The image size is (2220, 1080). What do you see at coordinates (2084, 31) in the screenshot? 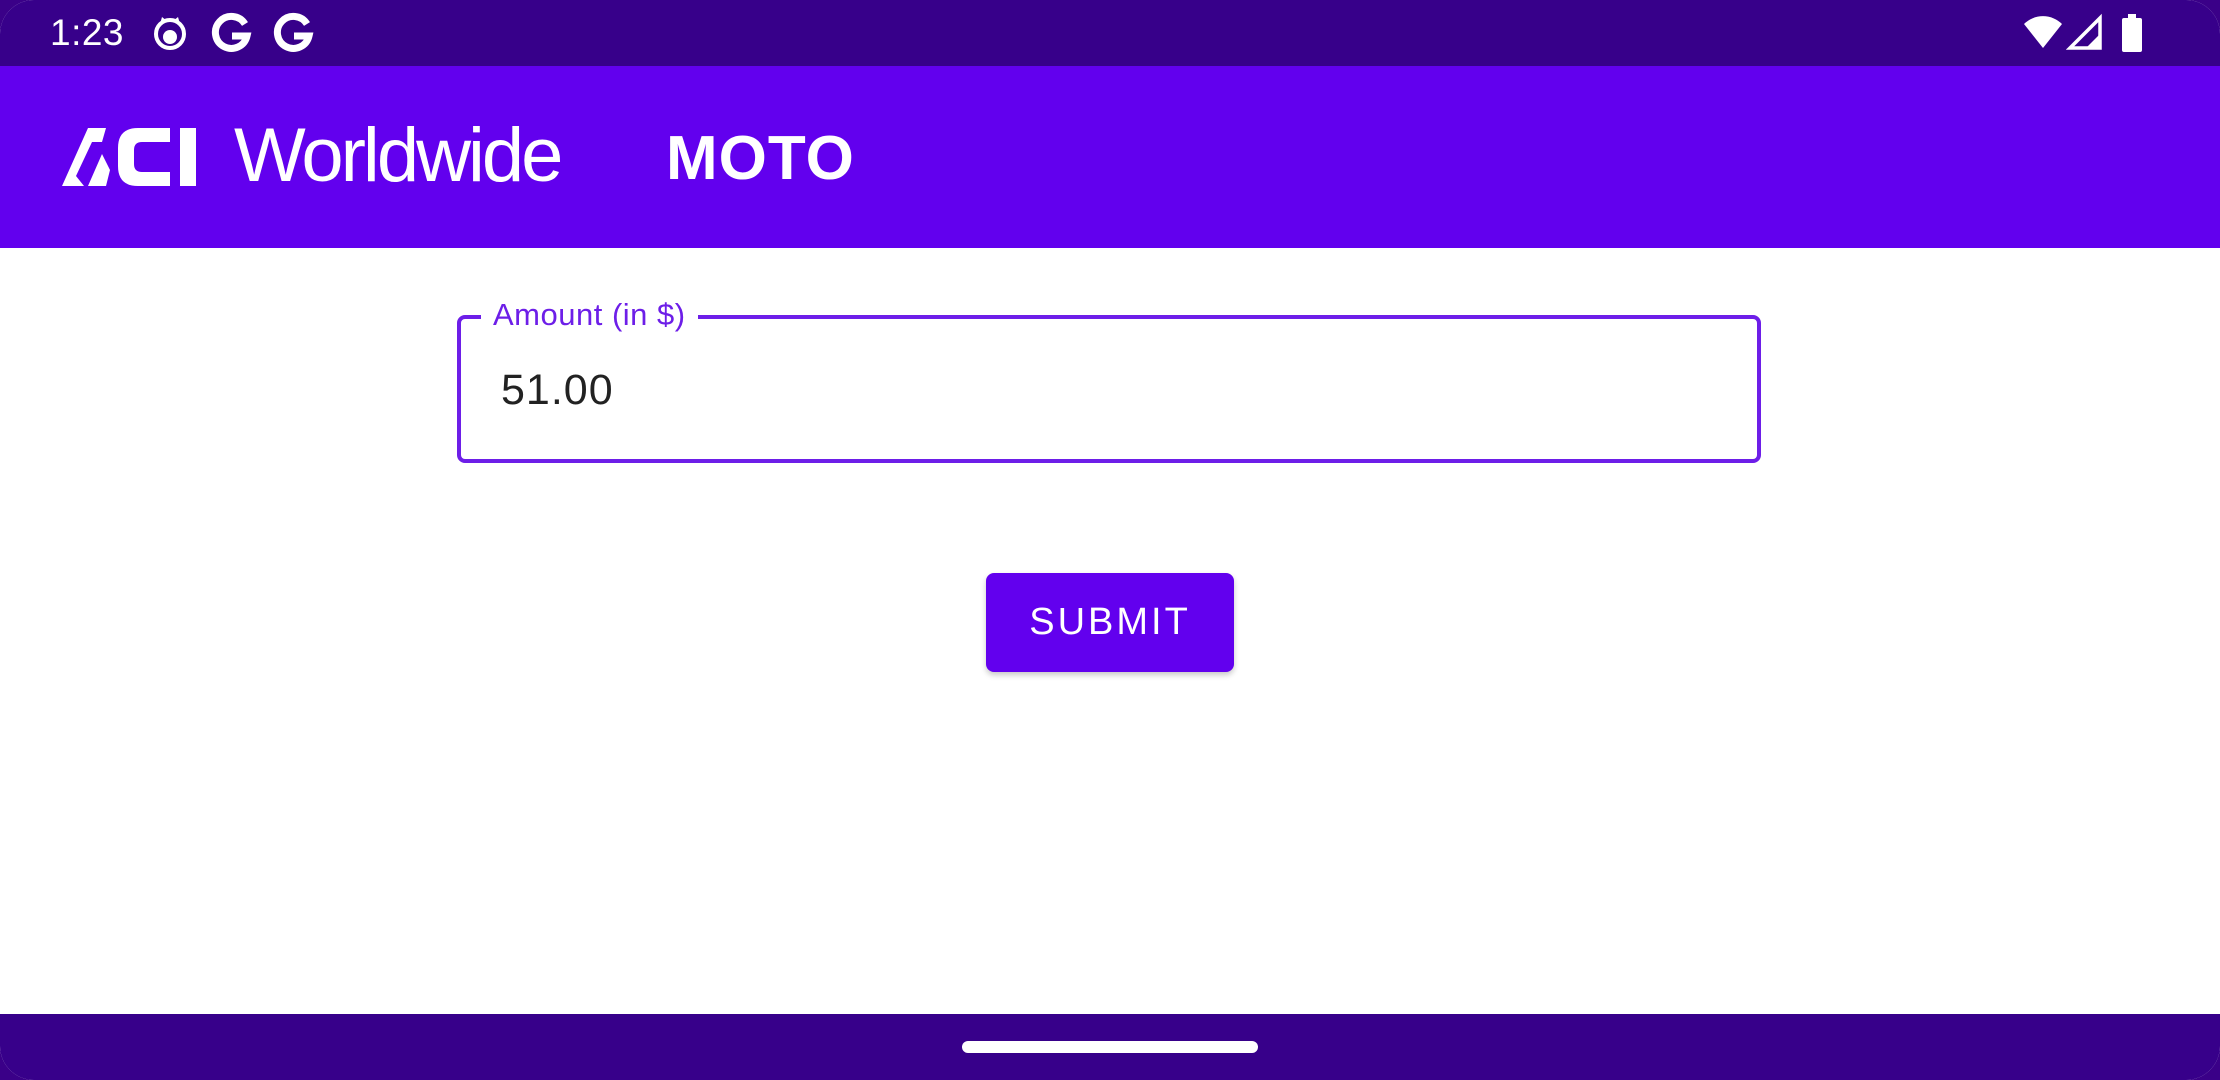
I see `cell-signal-icon` at bounding box center [2084, 31].